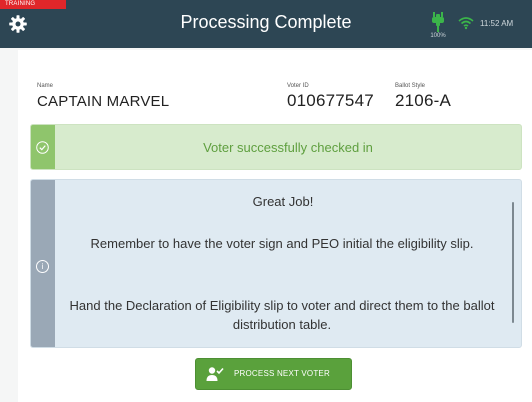  What do you see at coordinates (423, 100) in the screenshot?
I see `ballot-style-value: 2106-A` at bounding box center [423, 100].